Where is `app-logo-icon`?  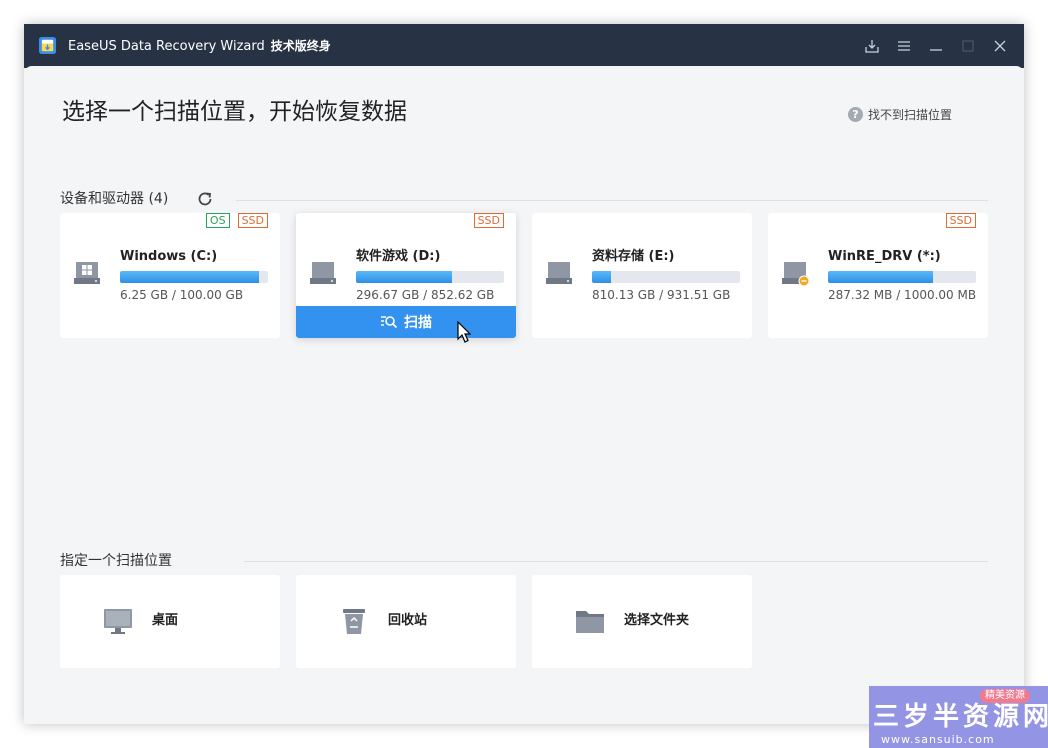 app-logo-icon is located at coordinates (47, 45).